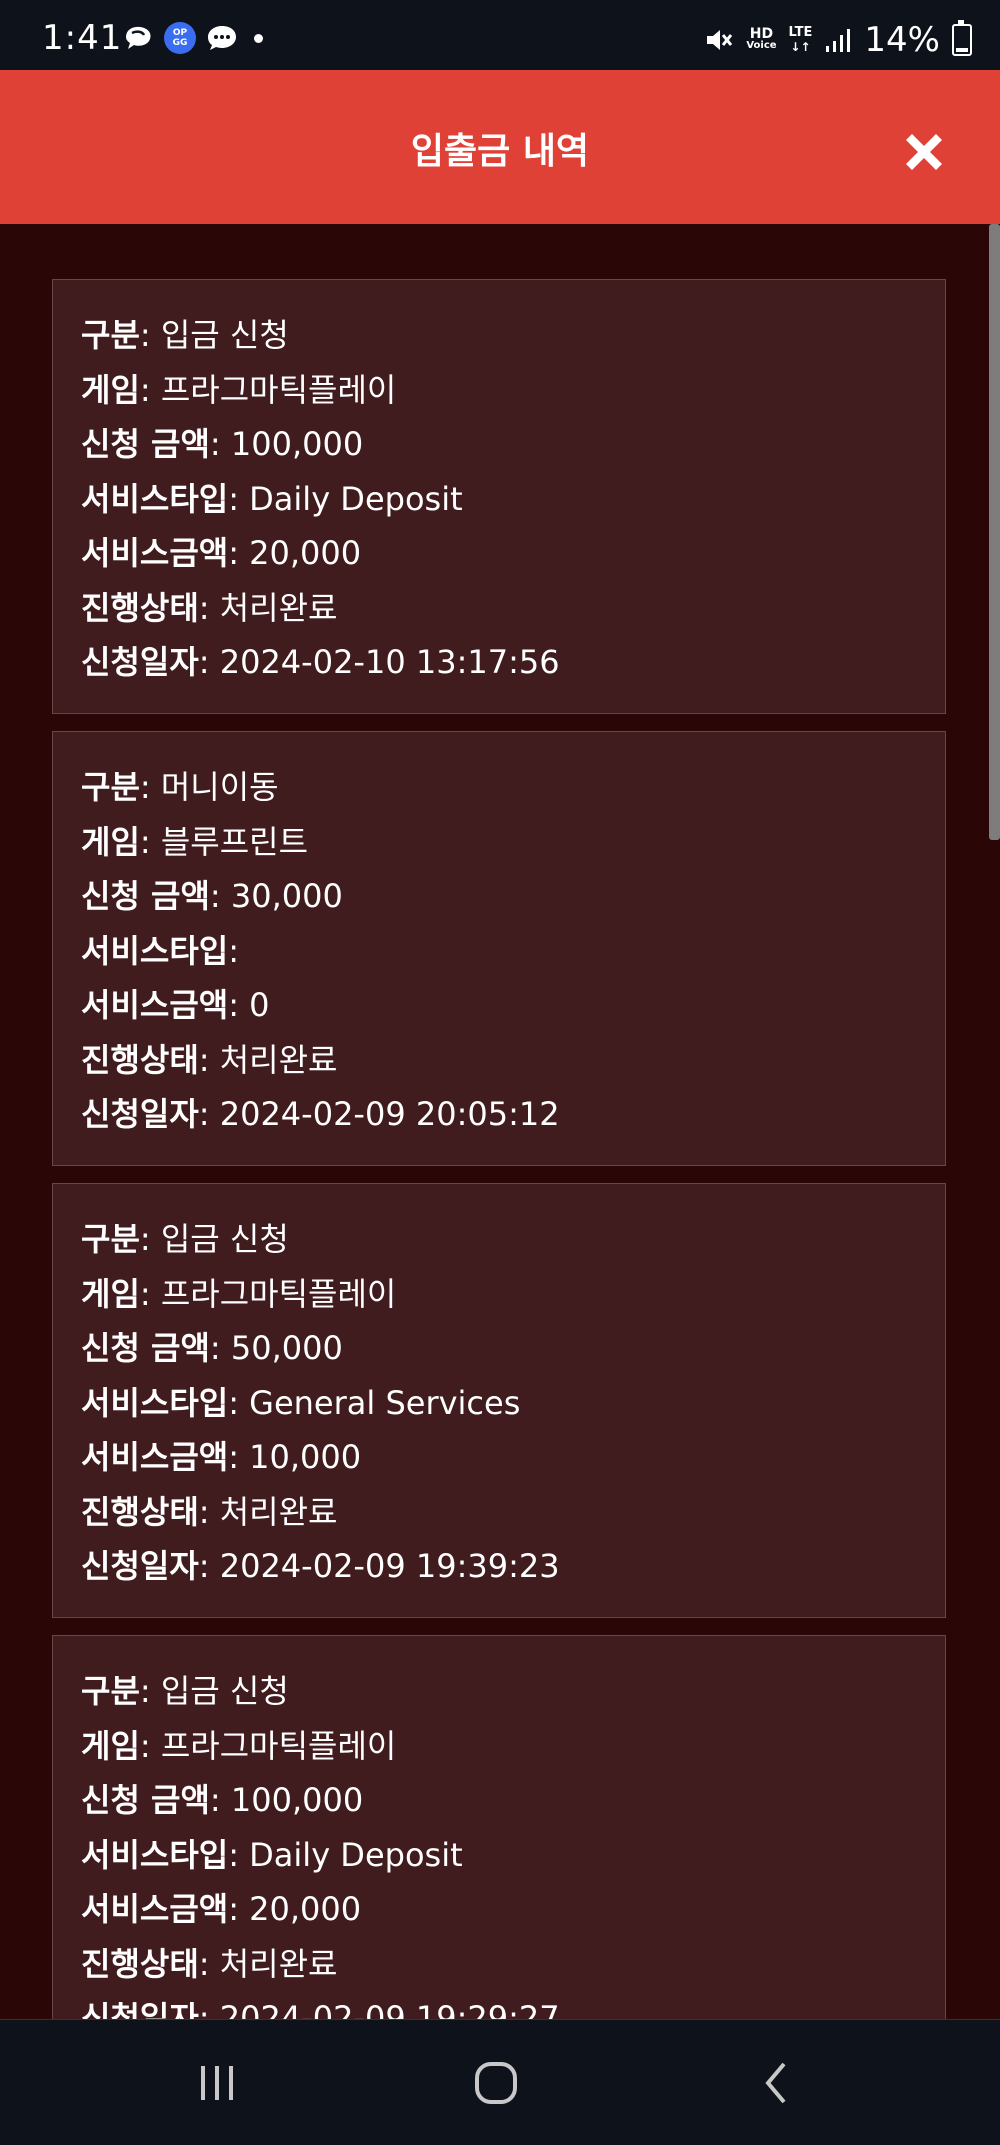 This screenshot has height=2145, width=1000. I want to click on data-arrows-icon: ↓↑, so click(800, 47).